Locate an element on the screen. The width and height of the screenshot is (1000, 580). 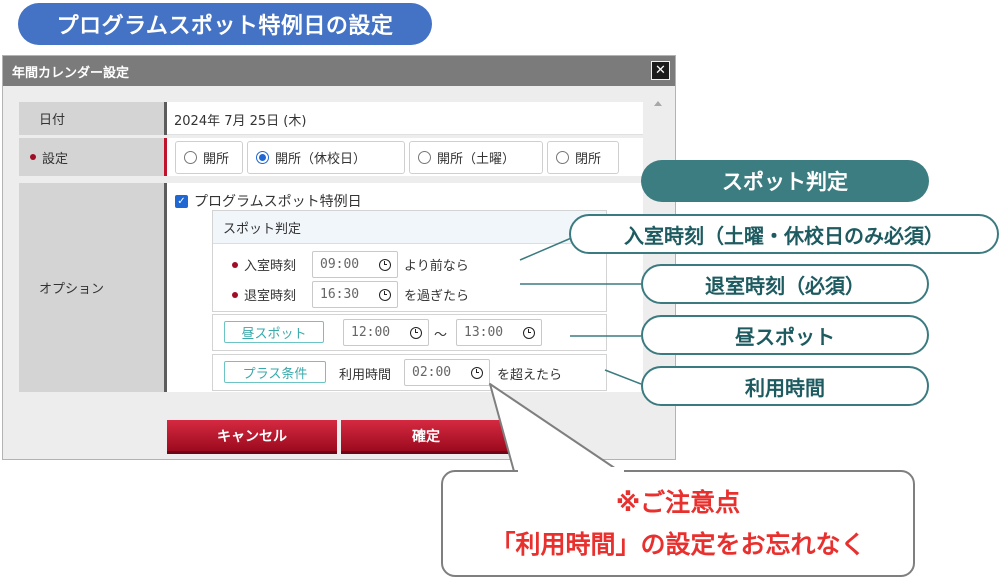
callout-lunch-spot: 昼スポット is located at coordinates (785, 335).